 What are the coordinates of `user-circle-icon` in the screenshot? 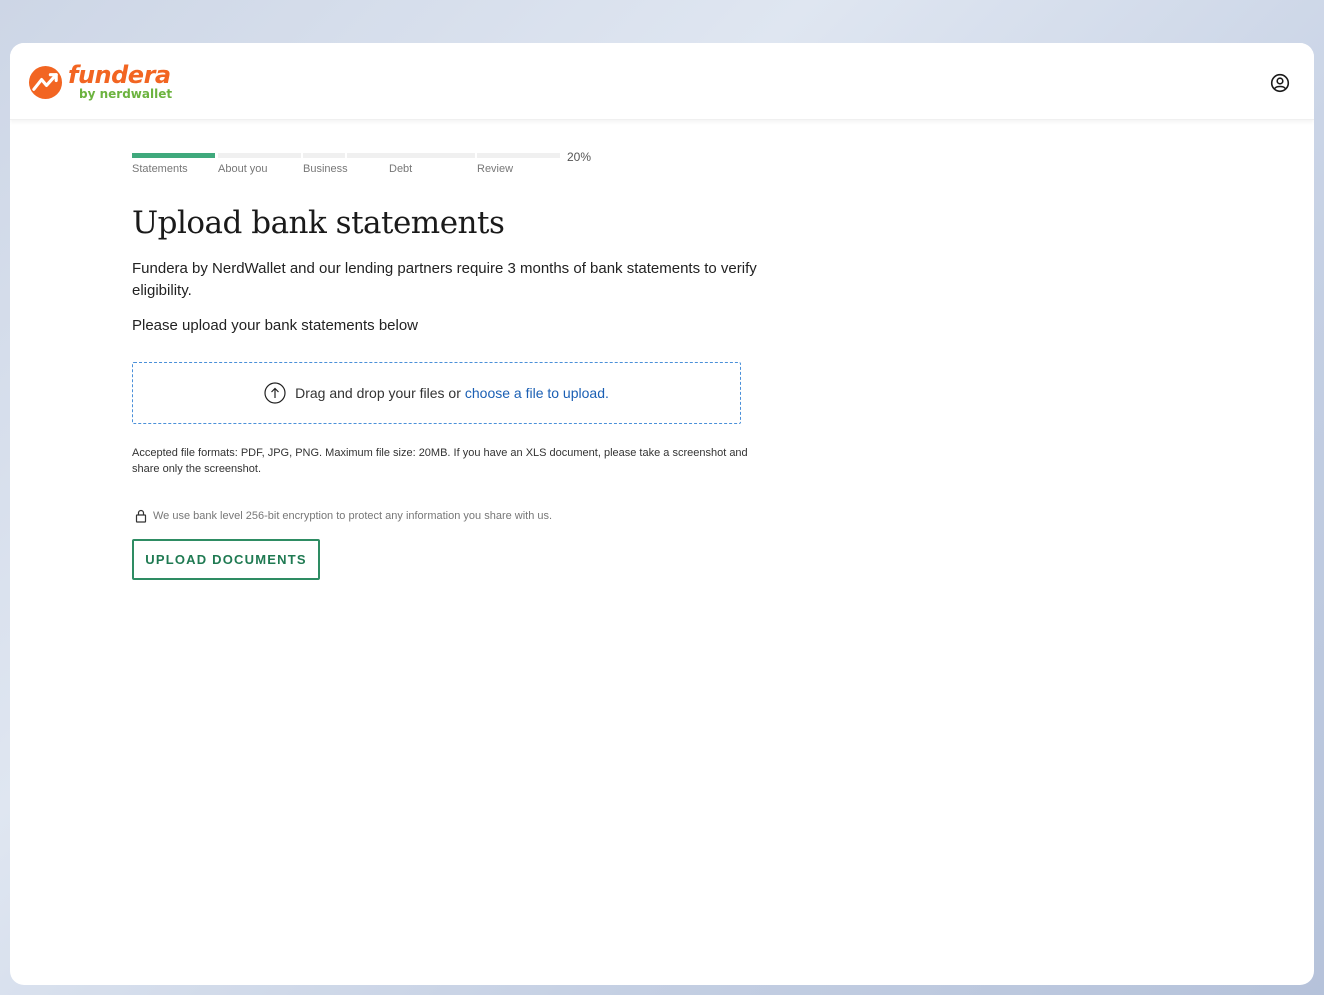 It's located at (1280, 83).